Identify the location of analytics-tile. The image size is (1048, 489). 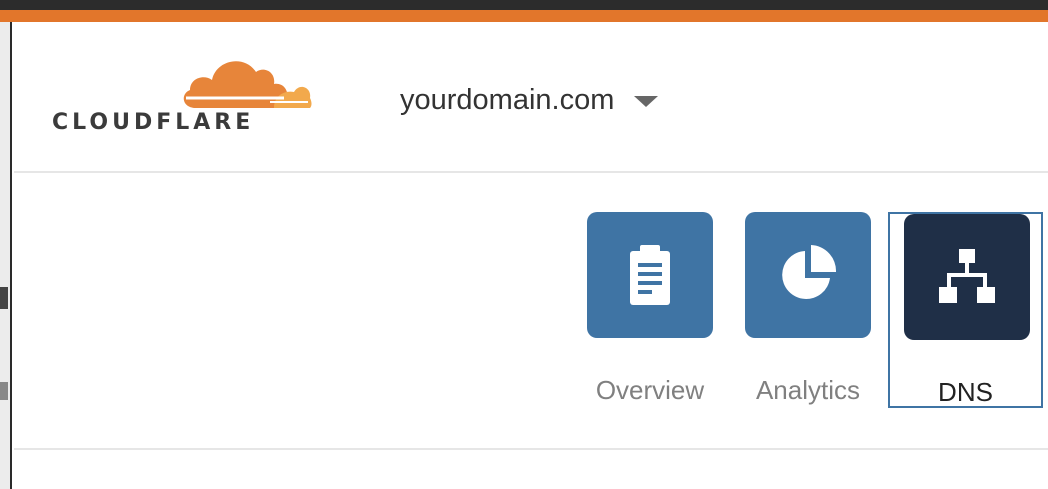
(808, 275).